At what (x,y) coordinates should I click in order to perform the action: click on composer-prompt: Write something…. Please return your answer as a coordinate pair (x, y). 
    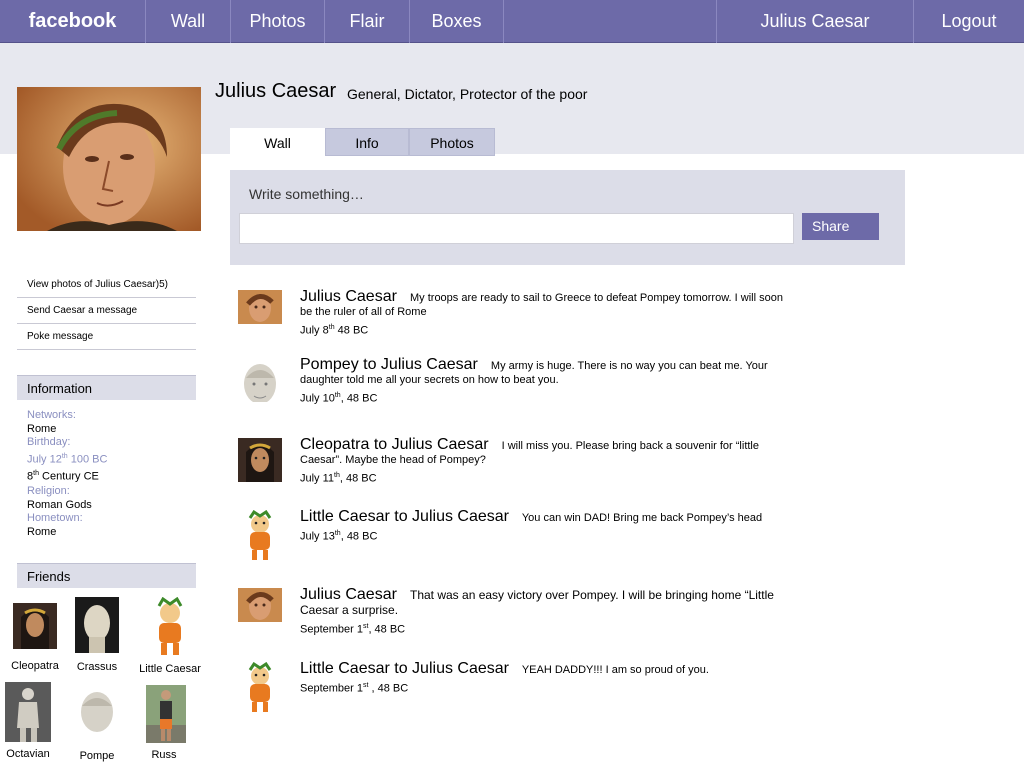
    Looking at the image, I should click on (306, 194).